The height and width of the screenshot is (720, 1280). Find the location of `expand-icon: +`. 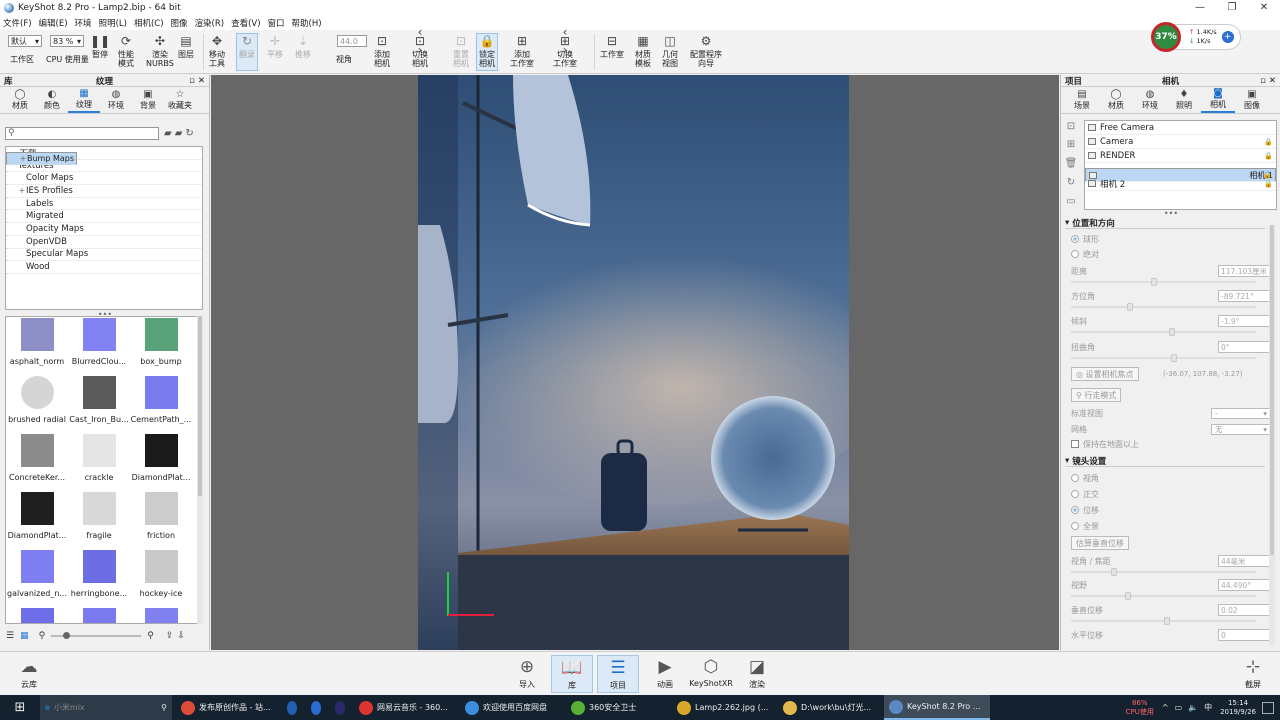

expand-icon: + is located at coordinates (22, 190).